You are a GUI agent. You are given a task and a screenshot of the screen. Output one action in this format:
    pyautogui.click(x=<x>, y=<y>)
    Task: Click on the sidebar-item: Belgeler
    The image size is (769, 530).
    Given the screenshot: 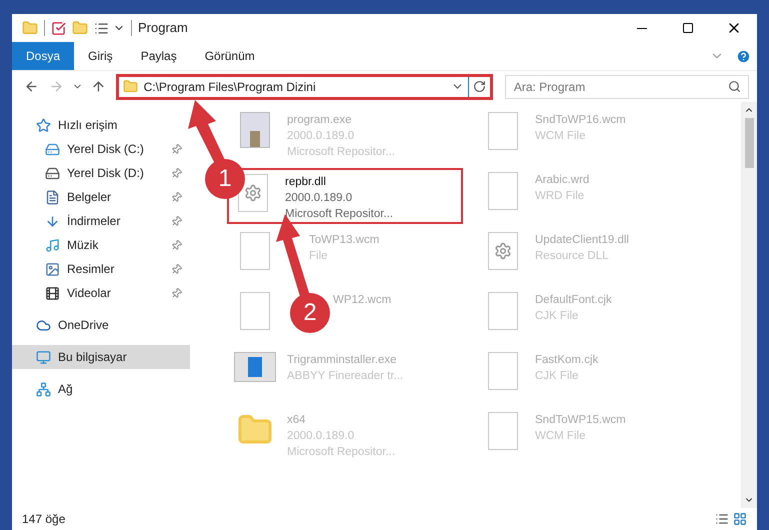 What is the action you would take?
    pyautogui.click(x=101, y=197)
    